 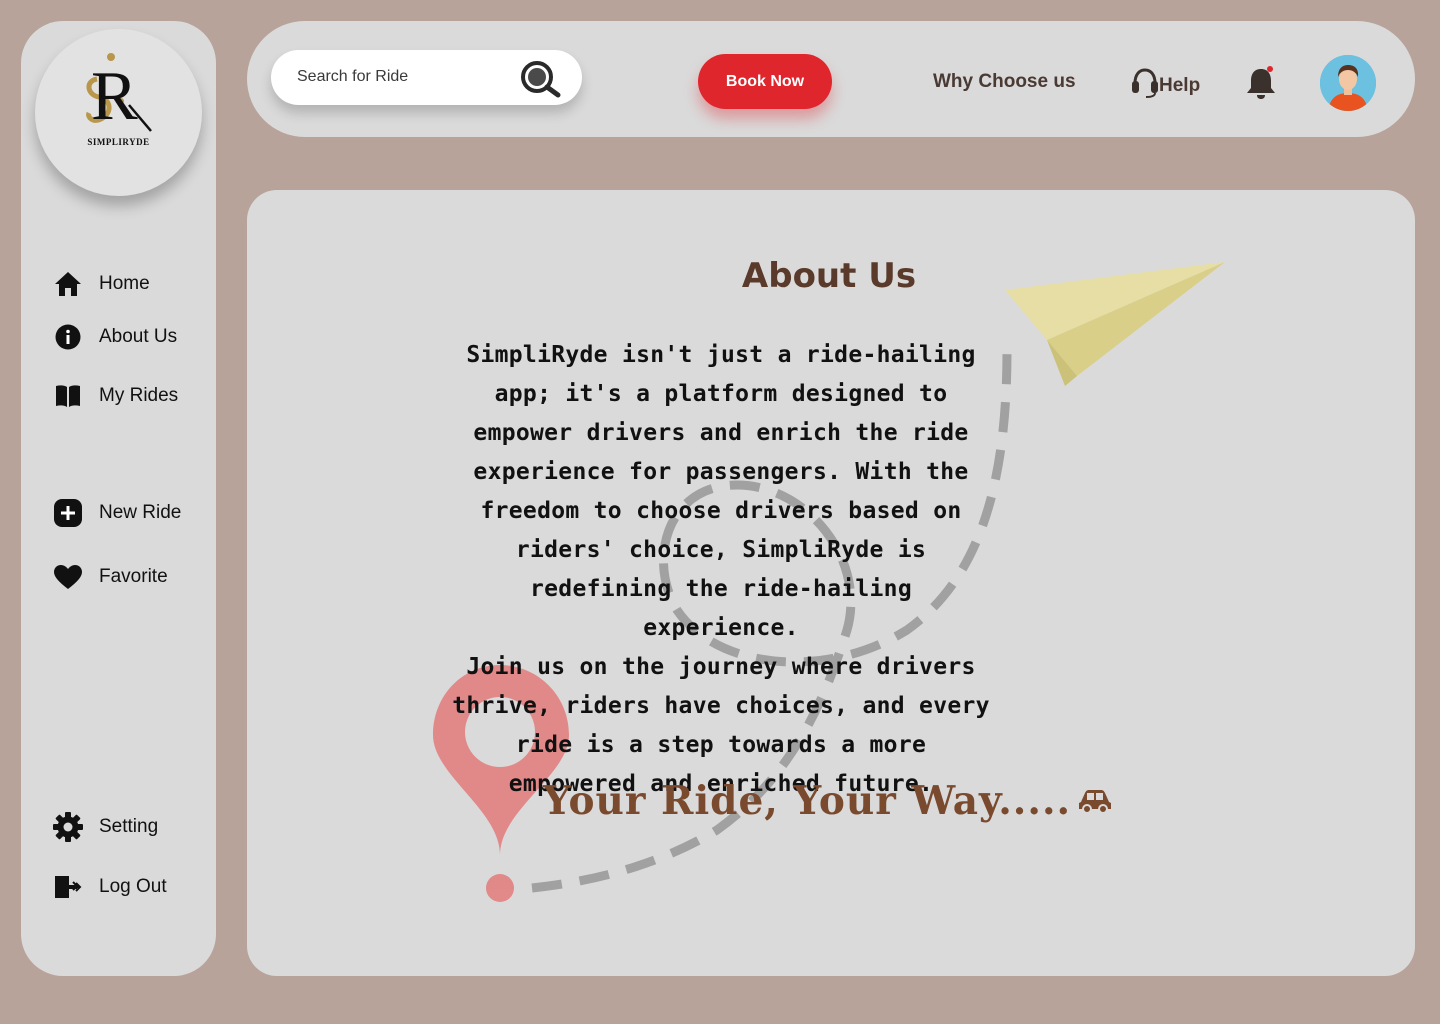 I want to click on info-icon, so click(x=68, y=337).